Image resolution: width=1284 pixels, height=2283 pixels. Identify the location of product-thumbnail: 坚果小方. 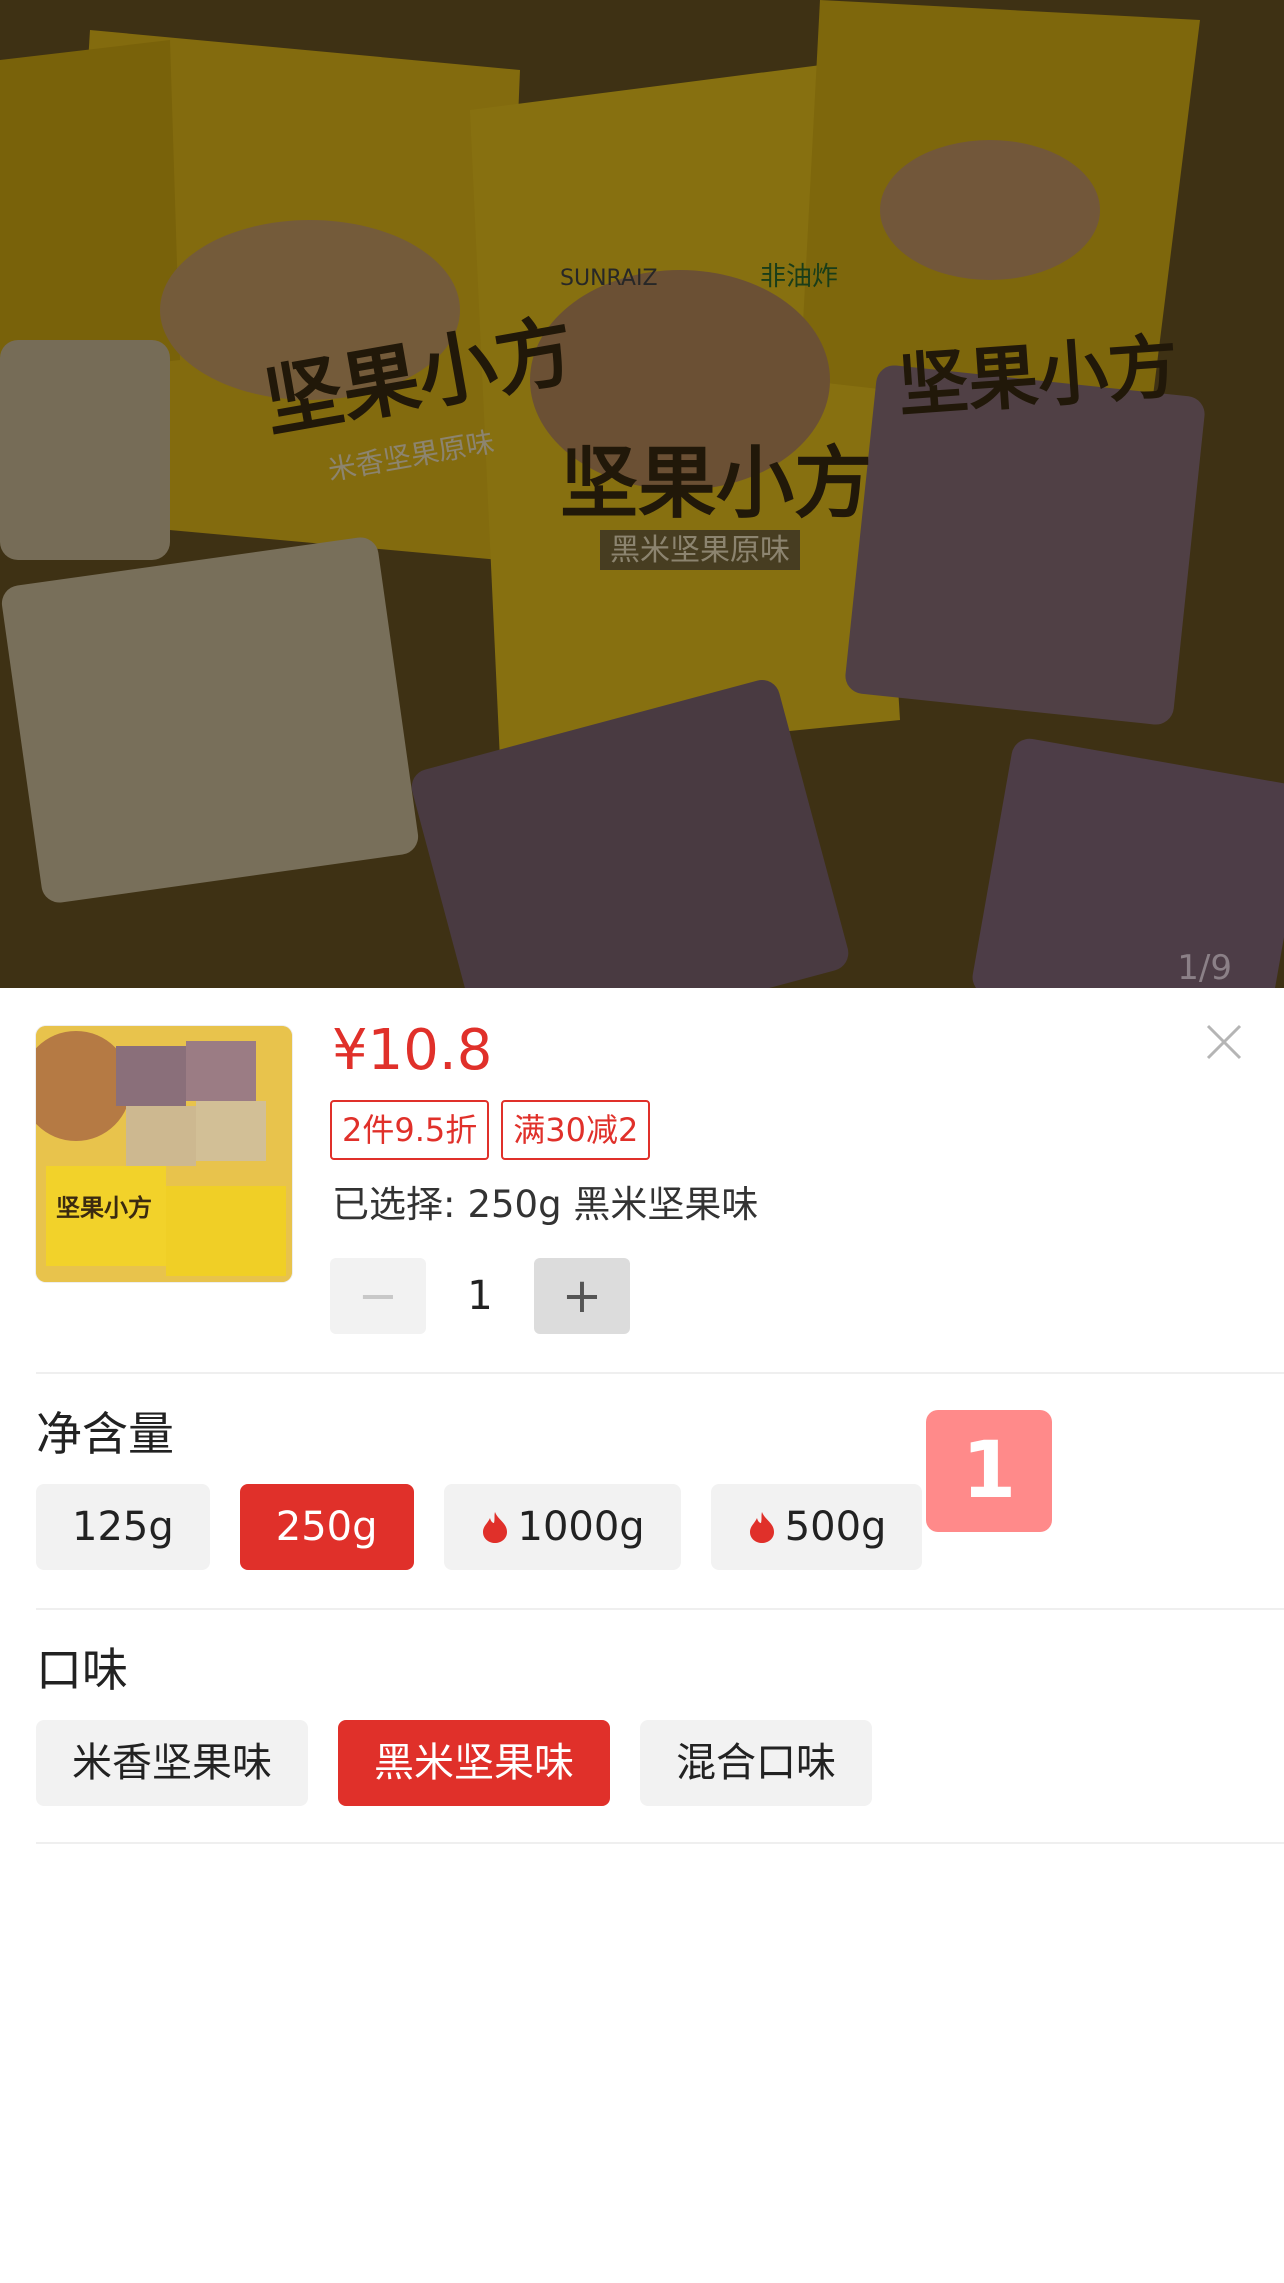
(164, 1154).